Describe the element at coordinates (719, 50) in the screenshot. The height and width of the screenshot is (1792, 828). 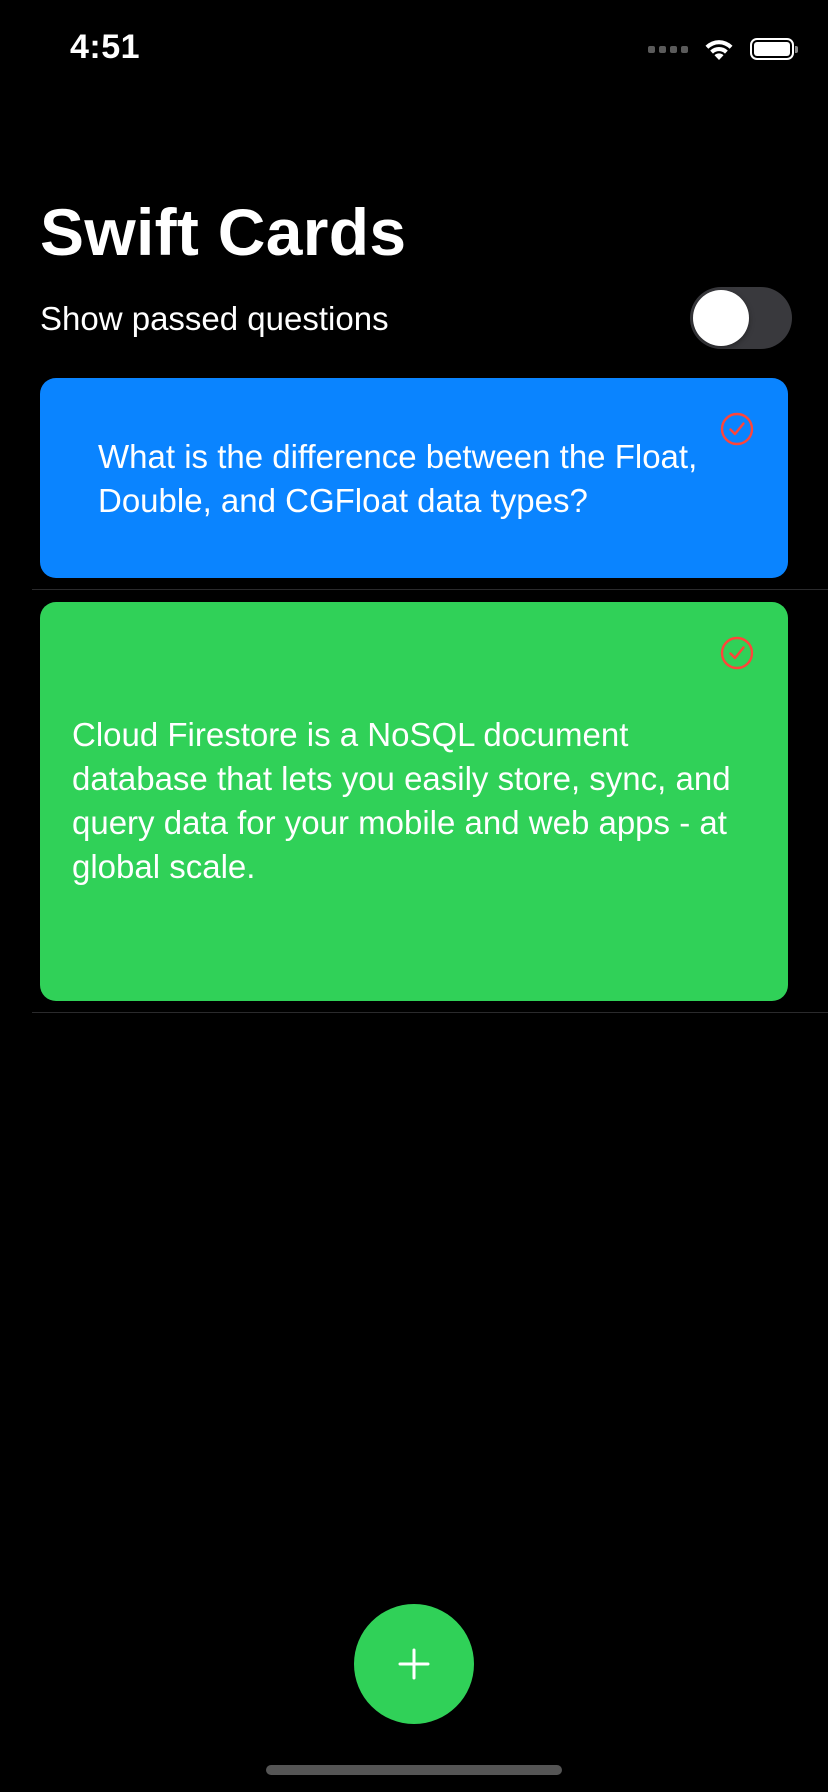
I see `wifi-icon` at that location.